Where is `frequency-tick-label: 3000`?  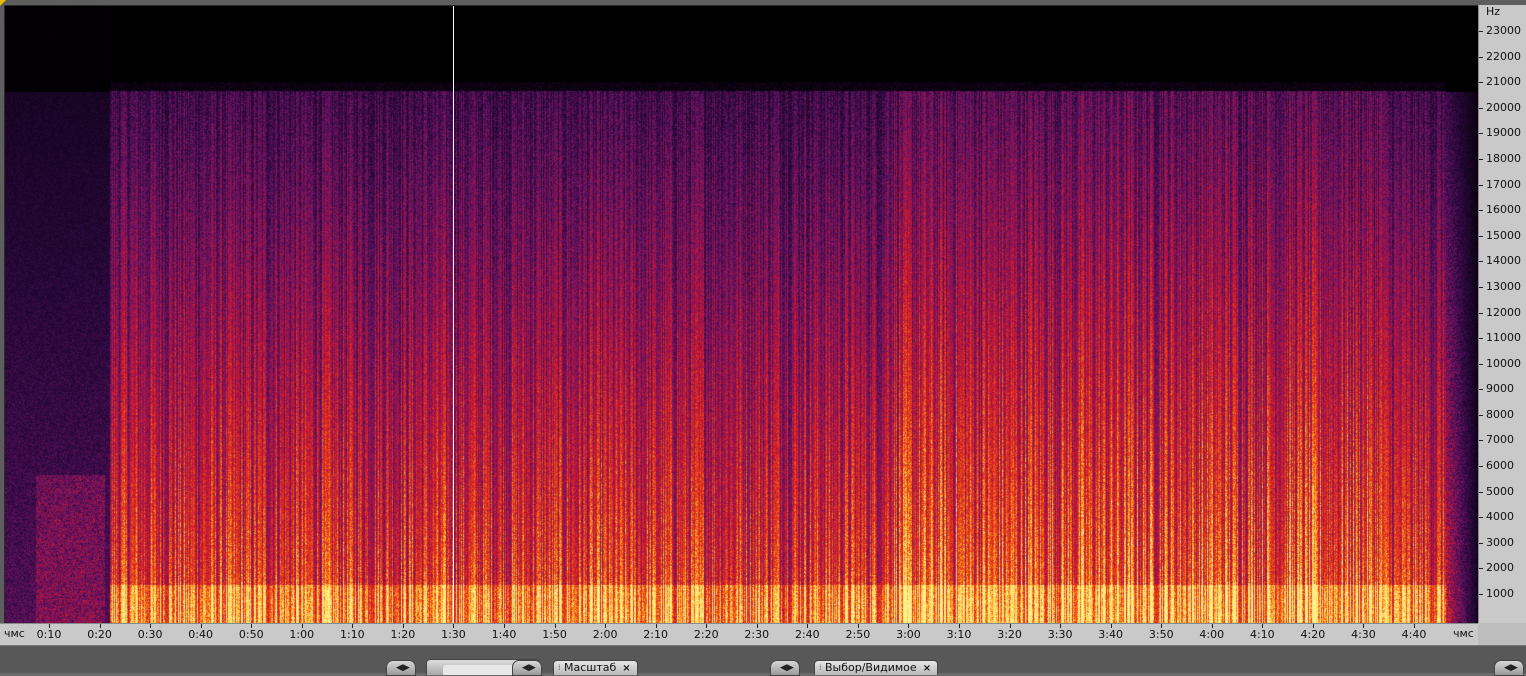
frequency-tick-label: 3000 is located at coordinates (1500, 542).